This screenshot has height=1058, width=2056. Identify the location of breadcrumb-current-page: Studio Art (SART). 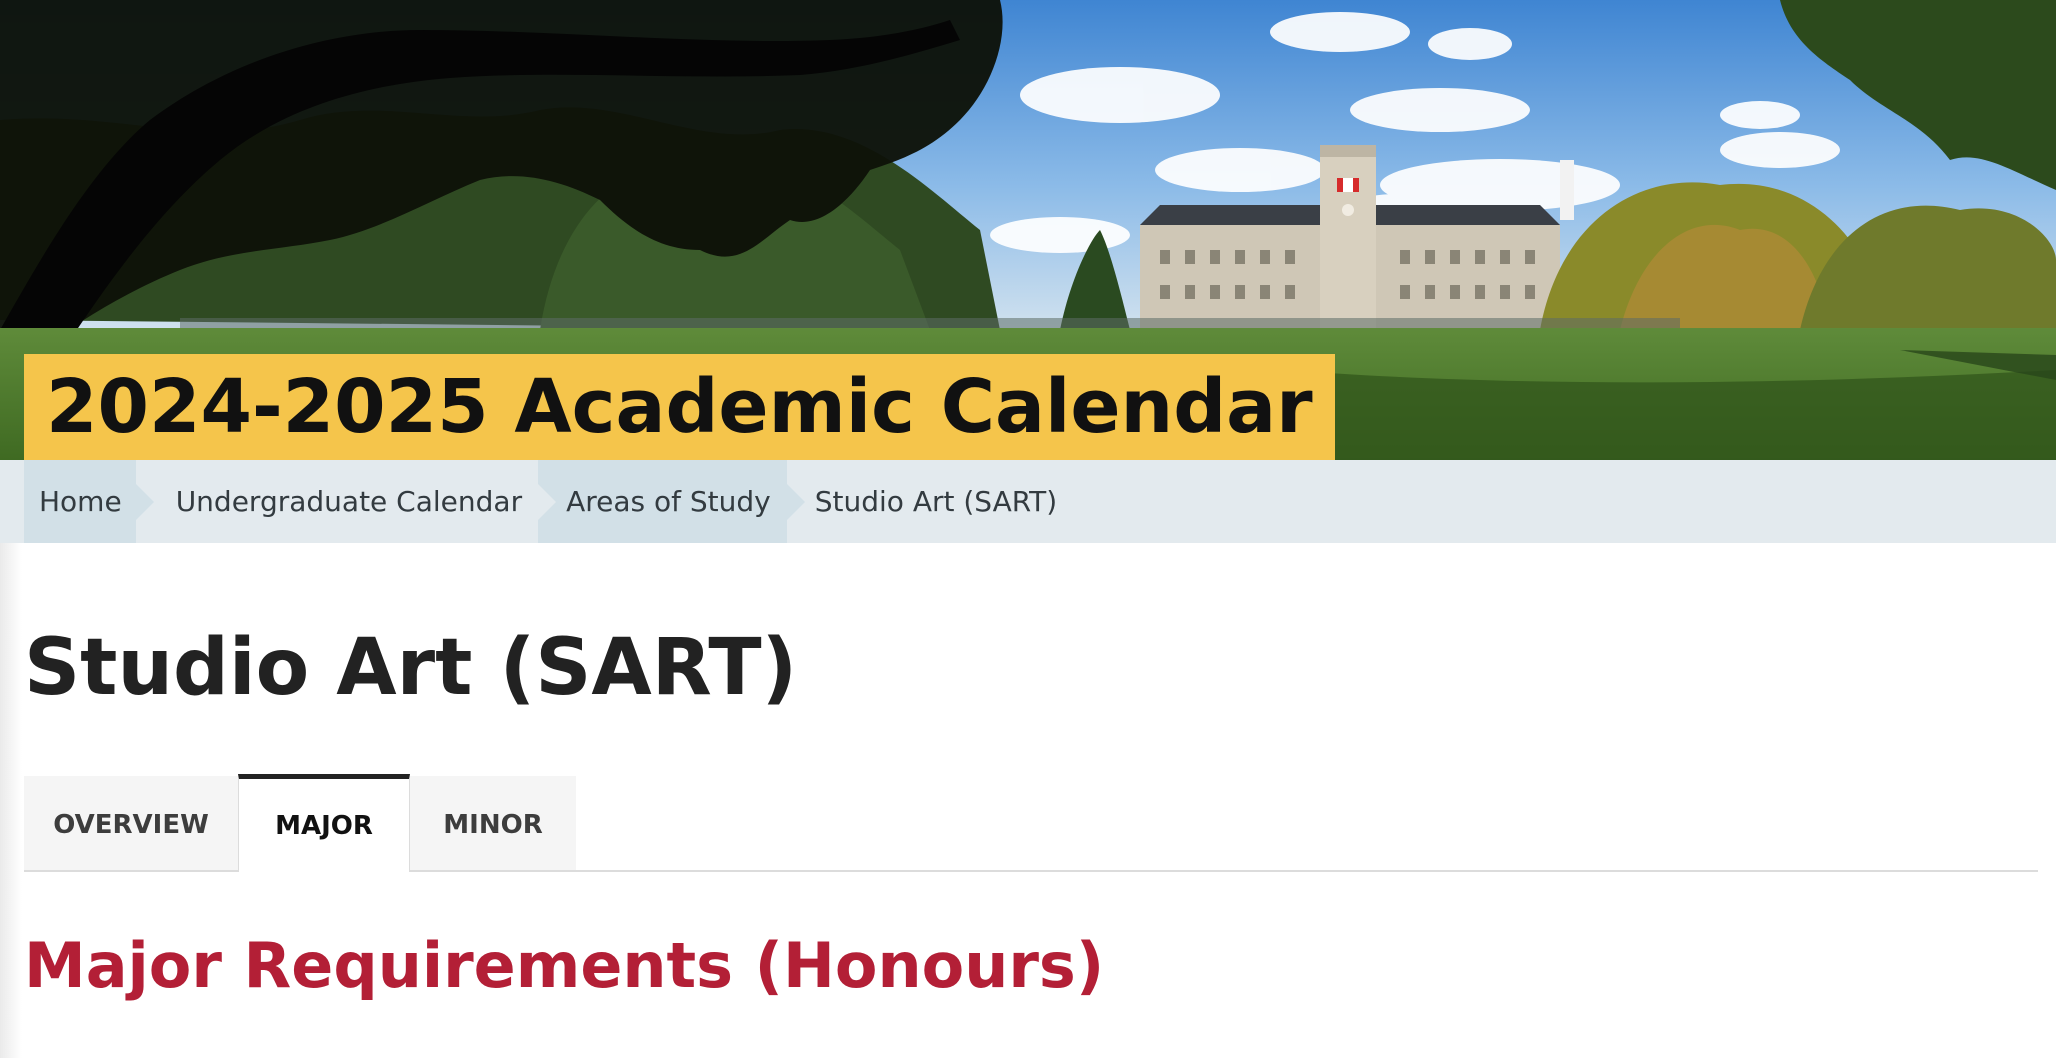
(936, 501).